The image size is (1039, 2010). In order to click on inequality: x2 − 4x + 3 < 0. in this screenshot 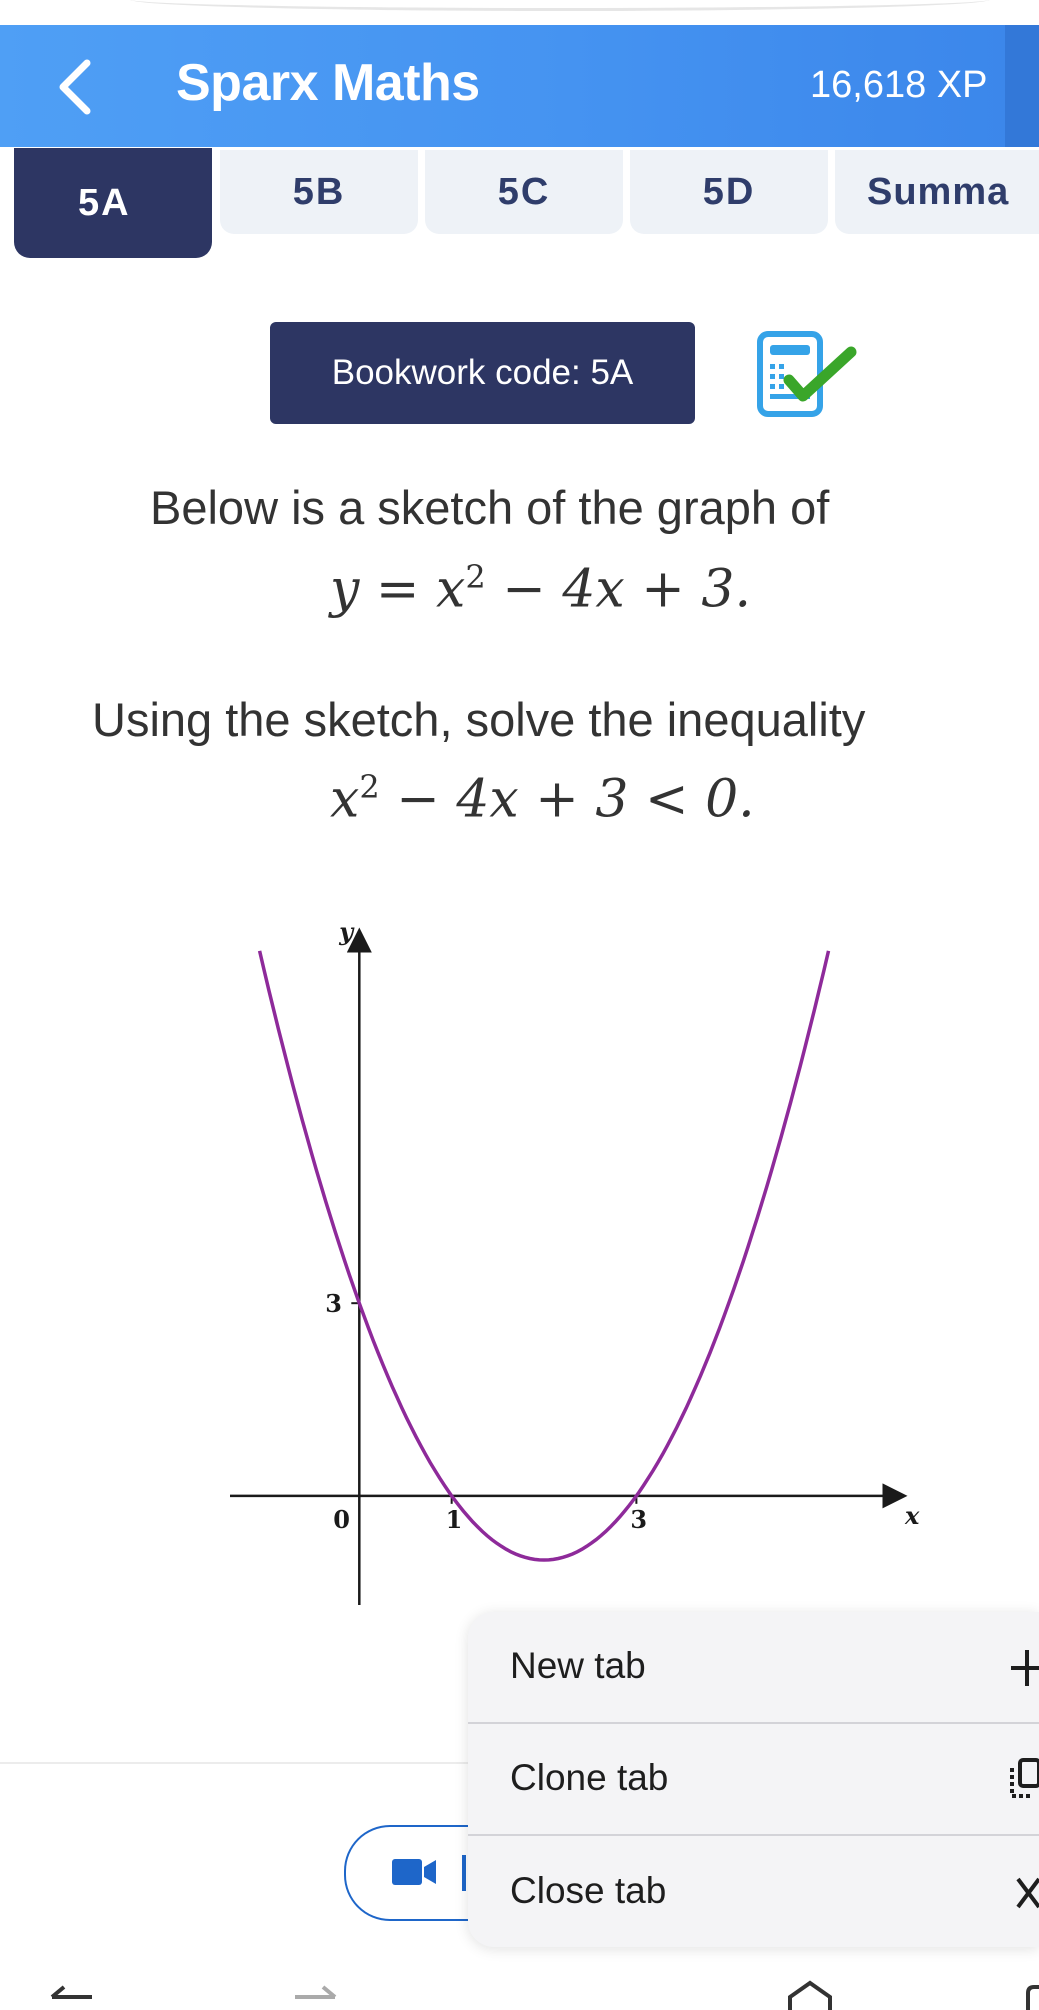, I will do `click(542, 798)`.